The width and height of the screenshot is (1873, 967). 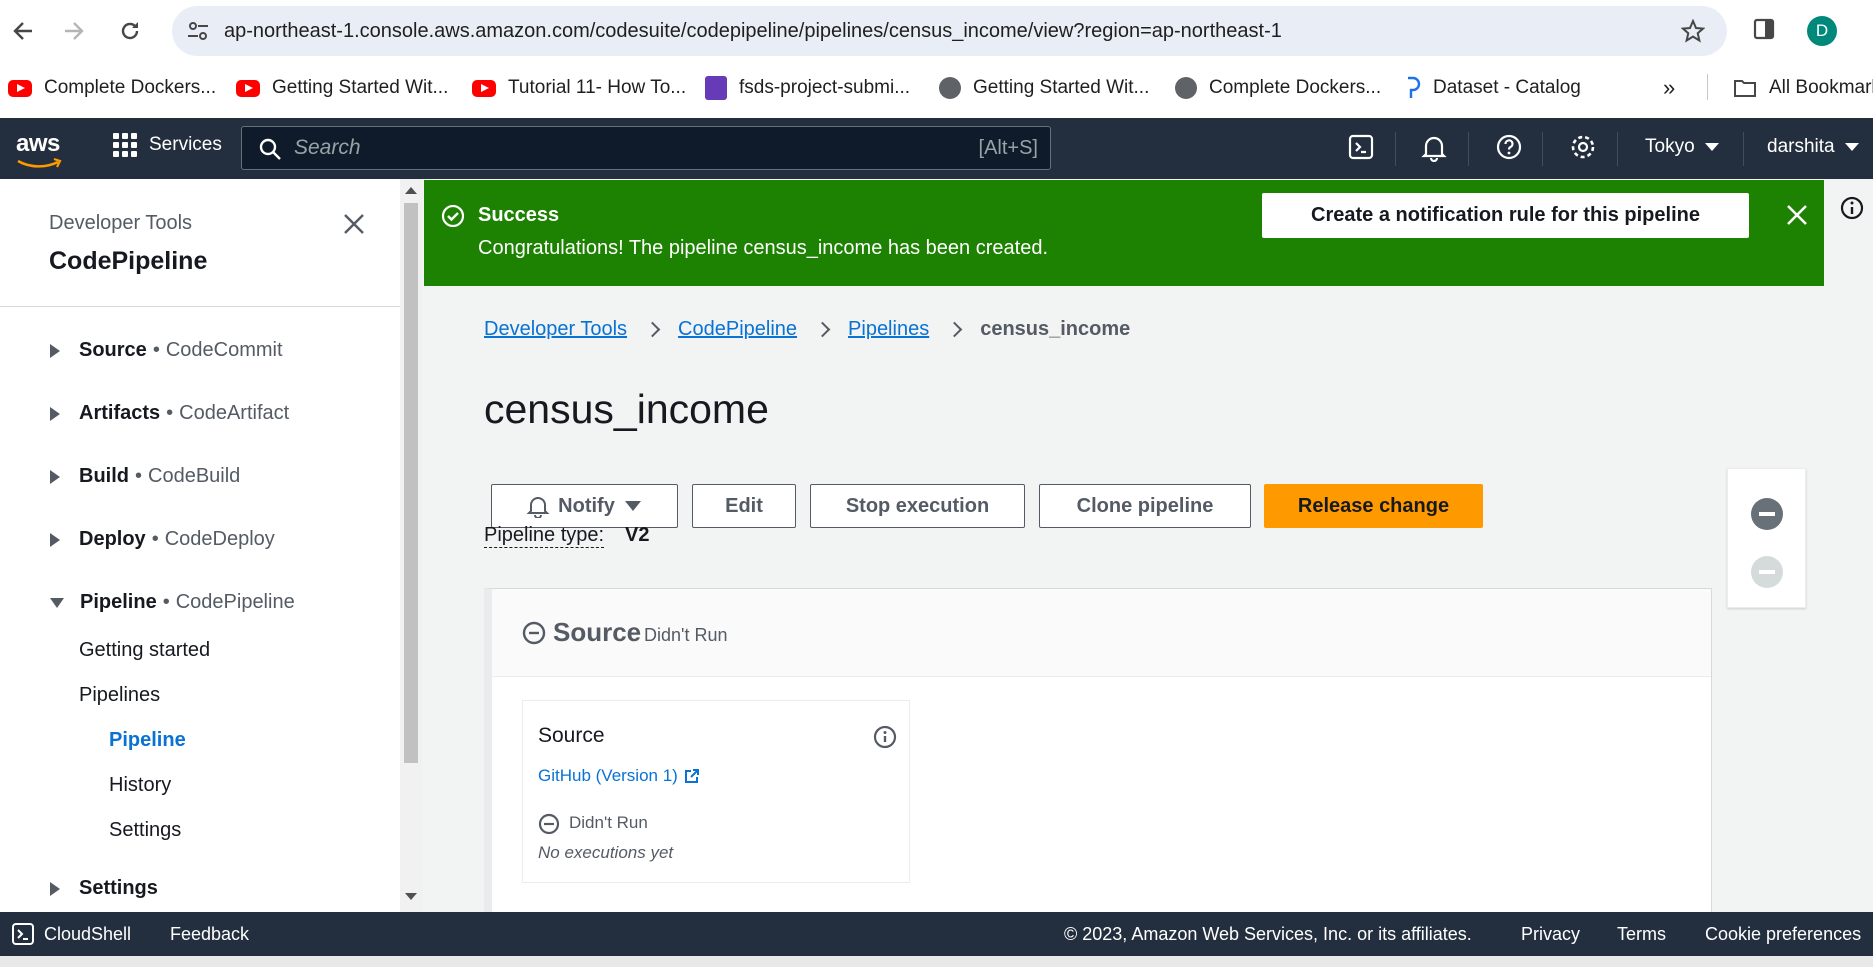 I want to click on more-bookmarks-button: », so click(x=1669, y=88).